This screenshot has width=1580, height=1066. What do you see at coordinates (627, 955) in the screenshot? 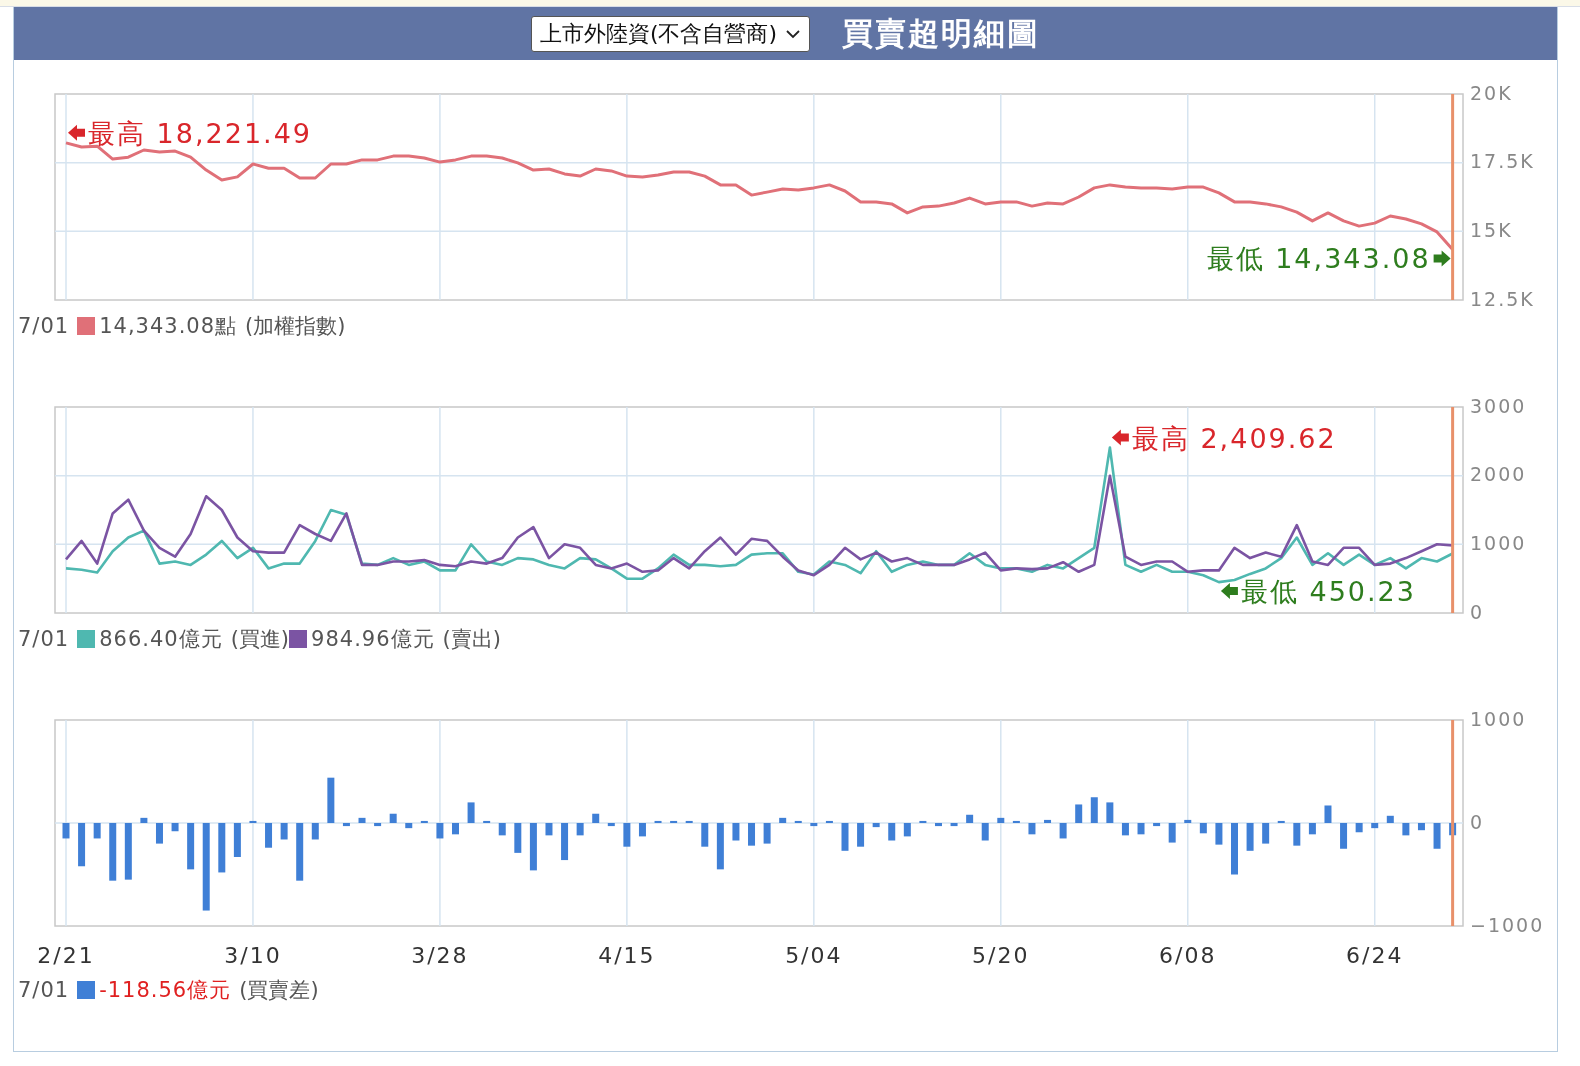
I see `axis-label: 4/15` at bounding box center [627, 955].